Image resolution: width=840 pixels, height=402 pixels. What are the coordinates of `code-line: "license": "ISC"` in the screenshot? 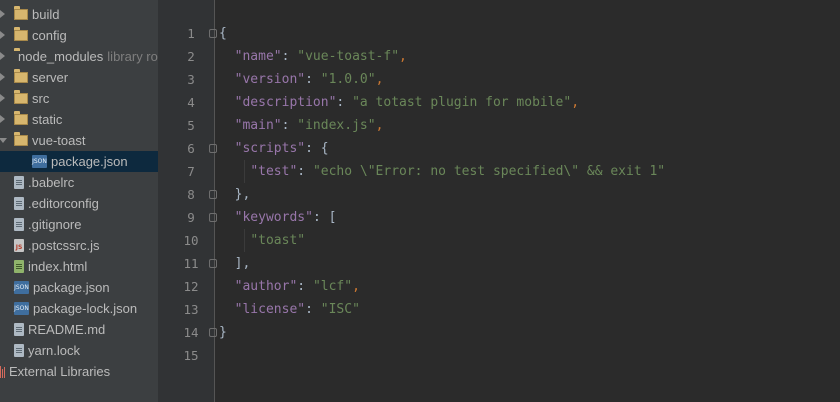 It's located at (289, 309).